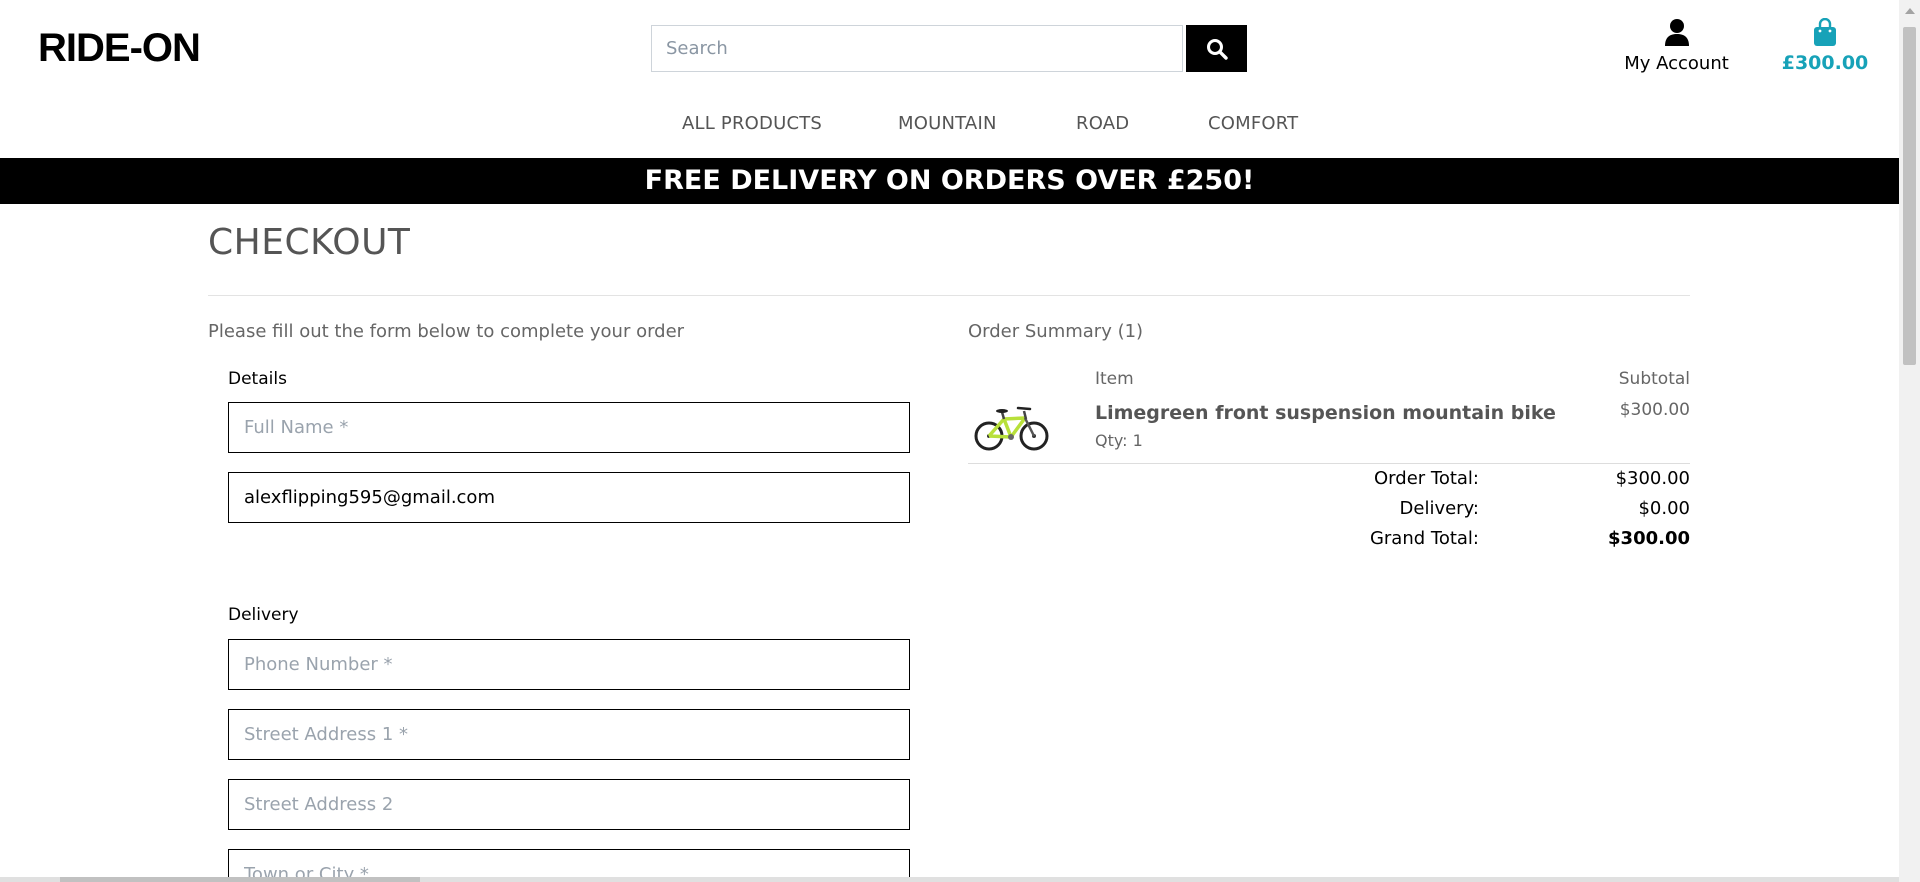 The image size is (1920, 882). What do you see at coordinates (949, 295) in the screenshot?
I see `divider` at bounding box center [949, 295].